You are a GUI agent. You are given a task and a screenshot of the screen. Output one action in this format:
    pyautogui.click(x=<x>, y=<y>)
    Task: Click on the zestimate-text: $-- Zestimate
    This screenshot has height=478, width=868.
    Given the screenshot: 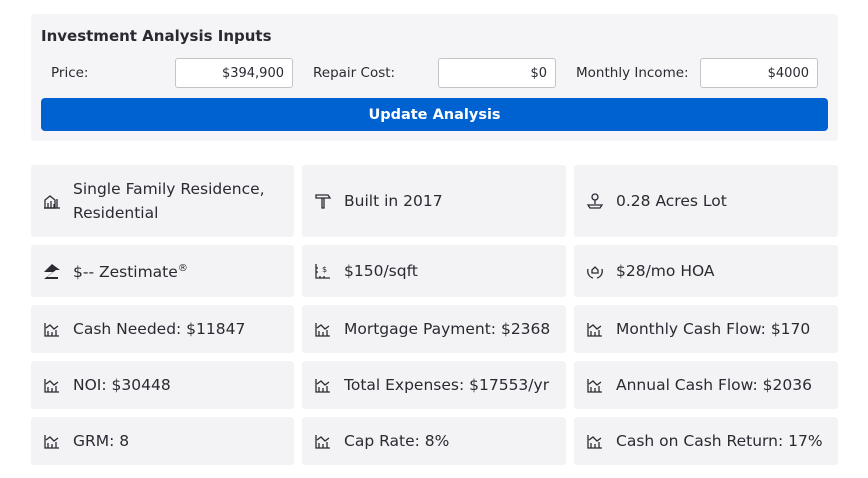 What is the action you would take?
    pyautogui.click(x=125, y=272)
    